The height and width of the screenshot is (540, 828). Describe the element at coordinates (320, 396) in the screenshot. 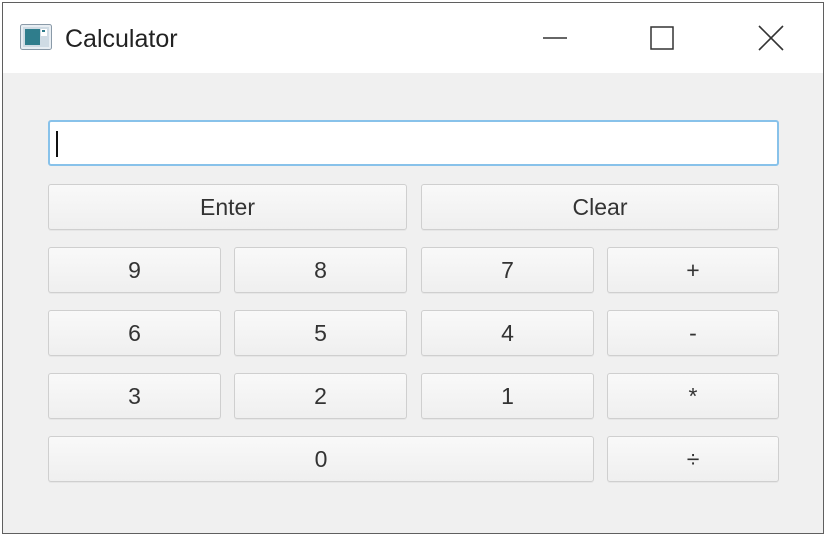

I see `digit-2-button: 2` at that location.